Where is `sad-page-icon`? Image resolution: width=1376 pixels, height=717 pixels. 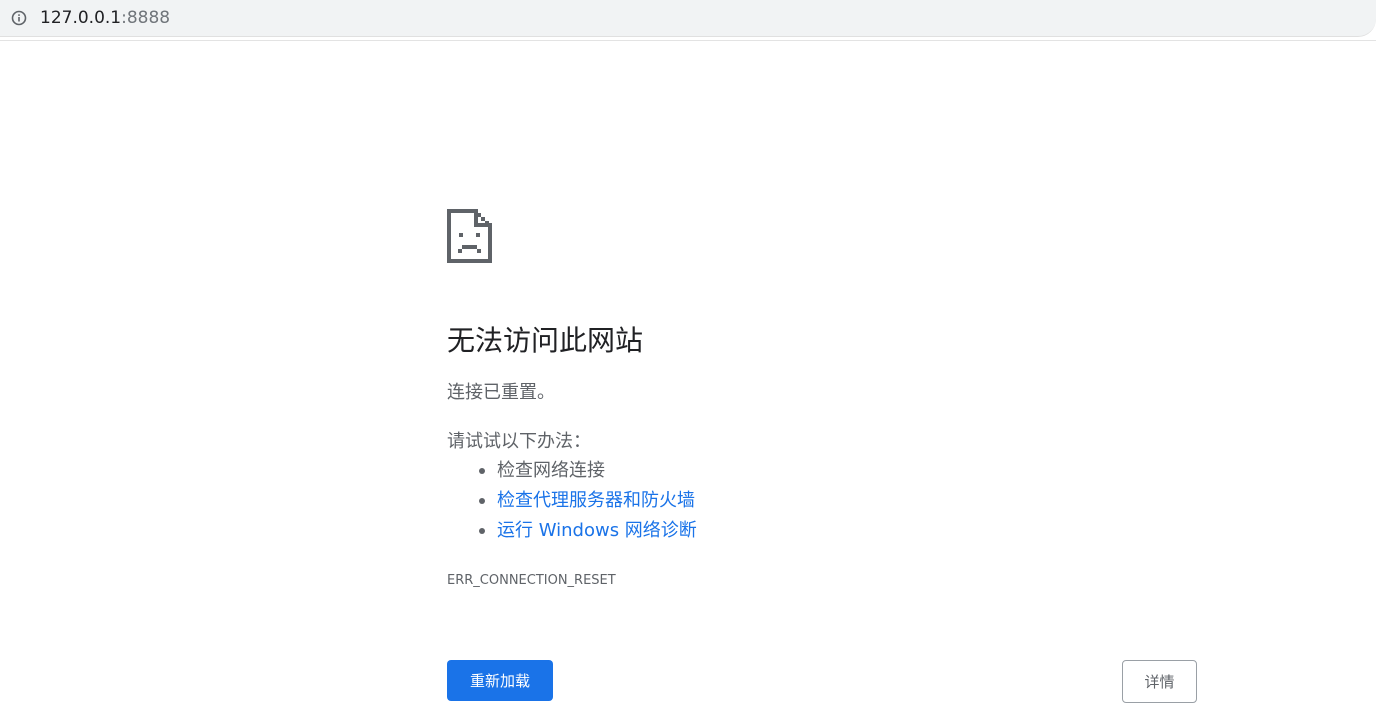 sad-page-icon is located at coordinates (469, 236).